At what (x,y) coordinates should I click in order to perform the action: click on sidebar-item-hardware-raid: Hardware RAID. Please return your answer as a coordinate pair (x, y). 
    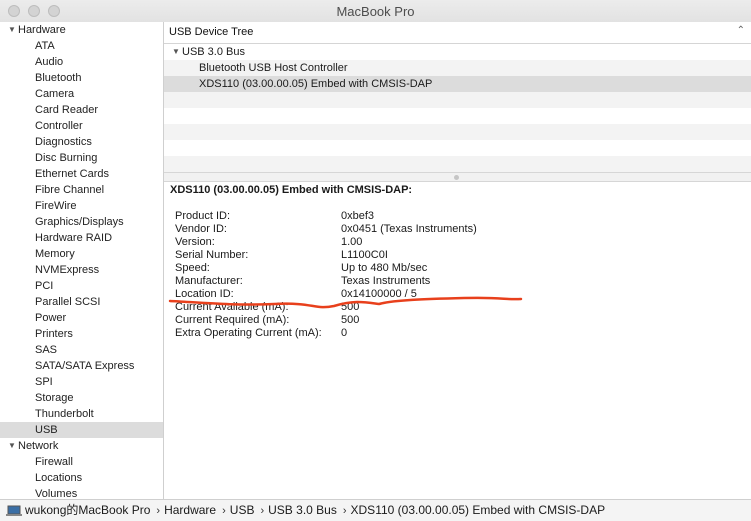
    Looking at the image, I should click on (81, 238).